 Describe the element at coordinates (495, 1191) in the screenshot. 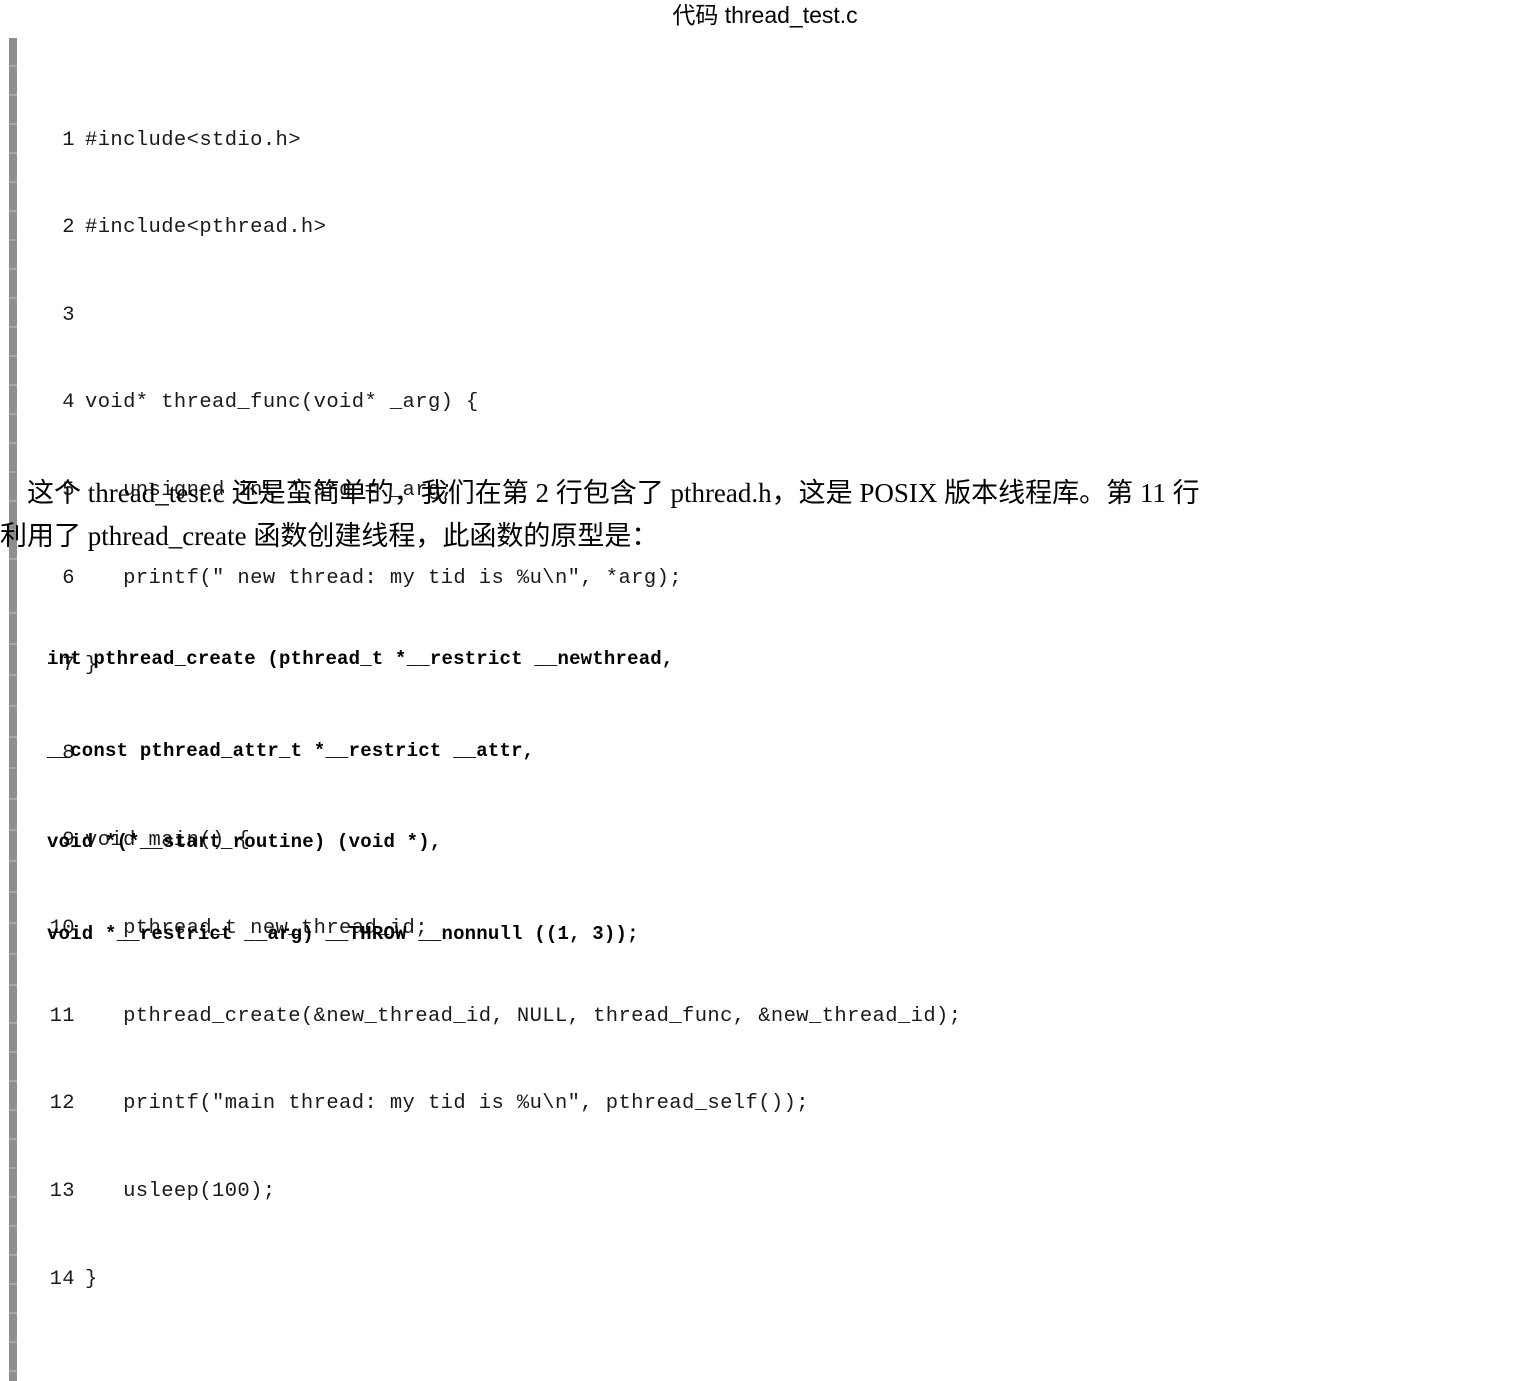

I see `code-line: 13 usleep(100);` at that location.